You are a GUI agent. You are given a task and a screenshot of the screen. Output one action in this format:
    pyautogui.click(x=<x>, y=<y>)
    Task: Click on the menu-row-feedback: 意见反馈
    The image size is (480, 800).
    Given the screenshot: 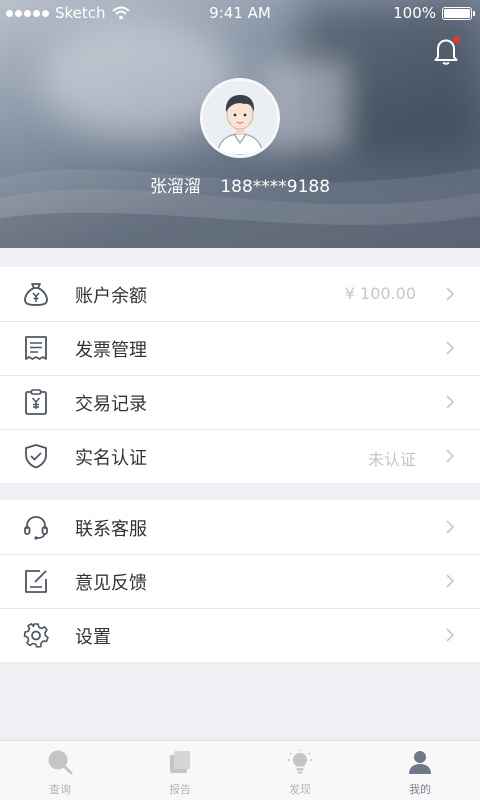 What is the action you would take?
    pyautogui.click(x=240, y=581)
    